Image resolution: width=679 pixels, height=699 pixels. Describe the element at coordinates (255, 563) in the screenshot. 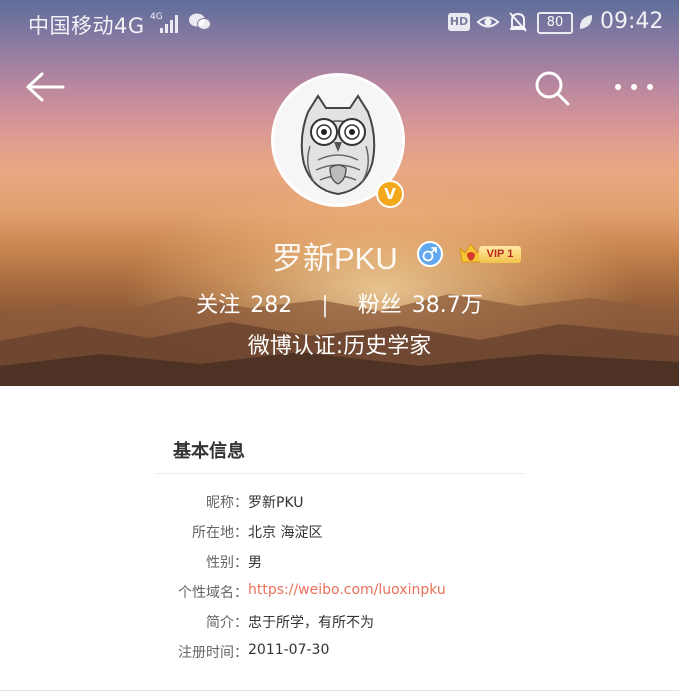

I see `info-value: 男` at that location.